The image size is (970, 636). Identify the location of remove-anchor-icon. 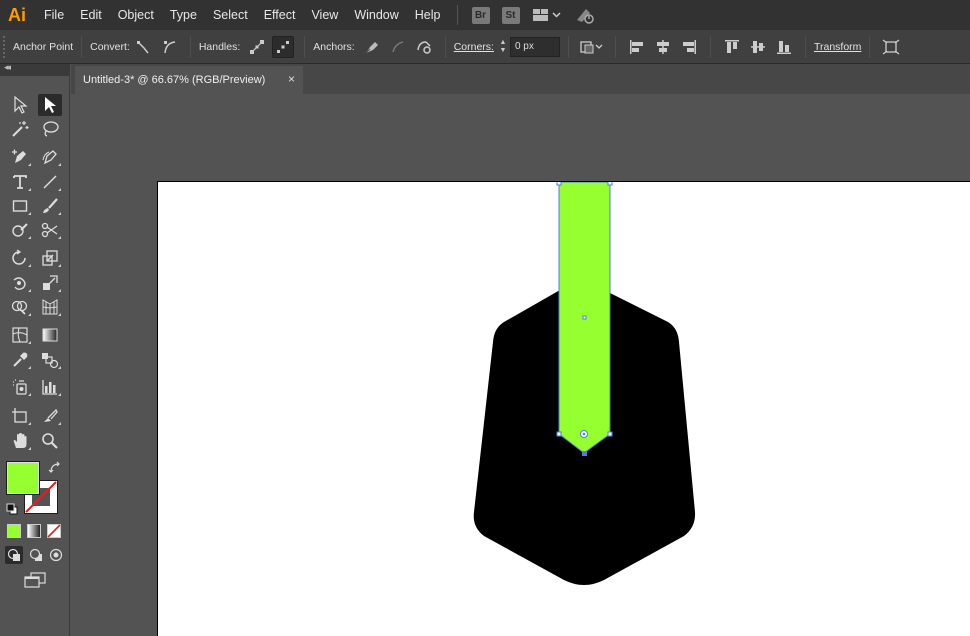
(371, 47).